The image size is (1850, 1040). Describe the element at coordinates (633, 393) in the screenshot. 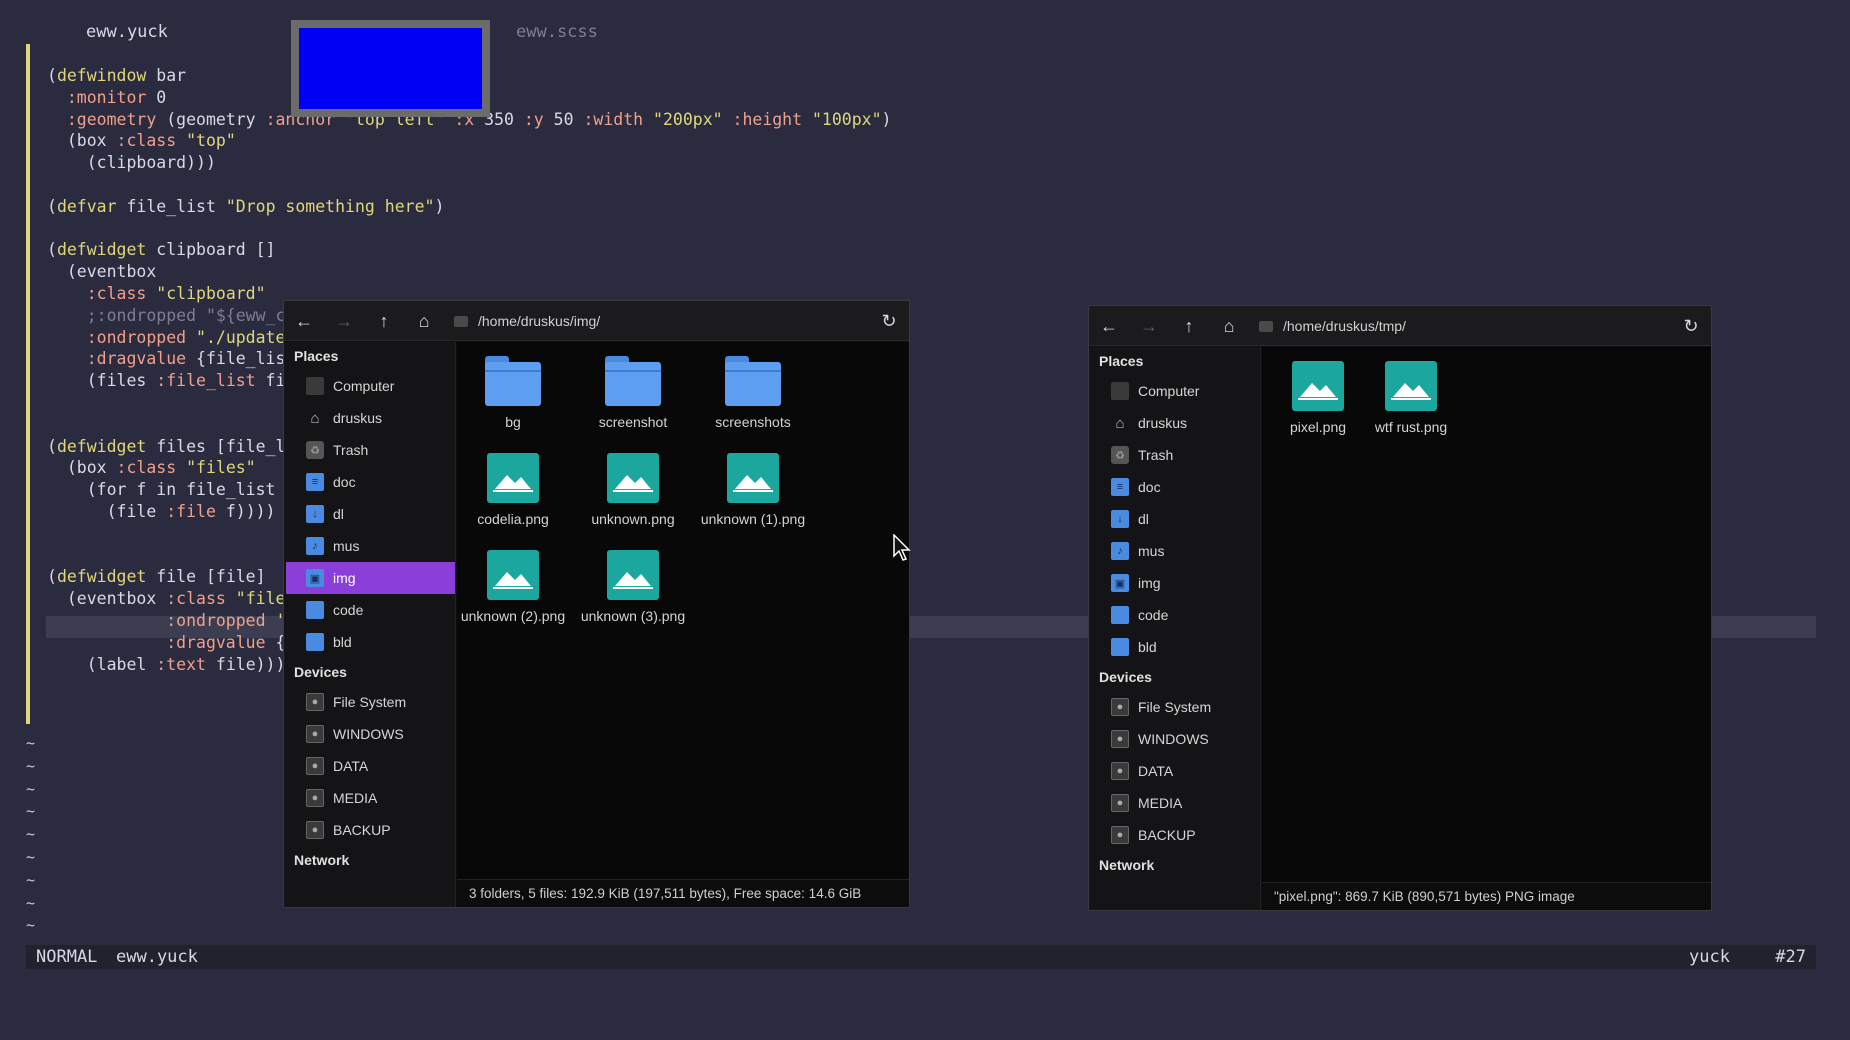

I see `folder-item: screenshot` at that location.